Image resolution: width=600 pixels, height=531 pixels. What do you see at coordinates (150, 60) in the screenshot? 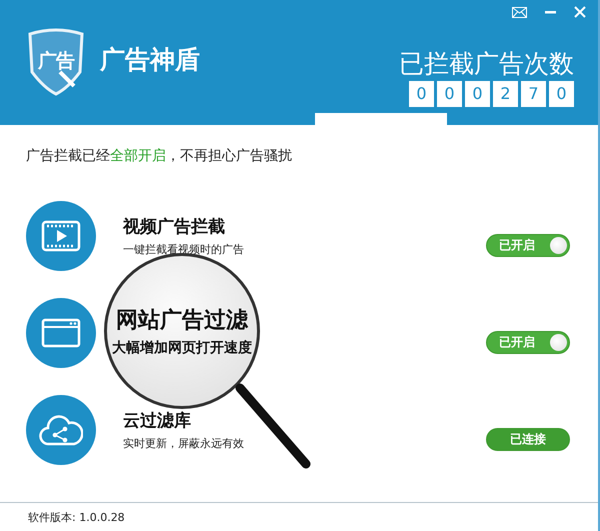
I see `app-name: 广告神盾` at bounding box center [150, 60].